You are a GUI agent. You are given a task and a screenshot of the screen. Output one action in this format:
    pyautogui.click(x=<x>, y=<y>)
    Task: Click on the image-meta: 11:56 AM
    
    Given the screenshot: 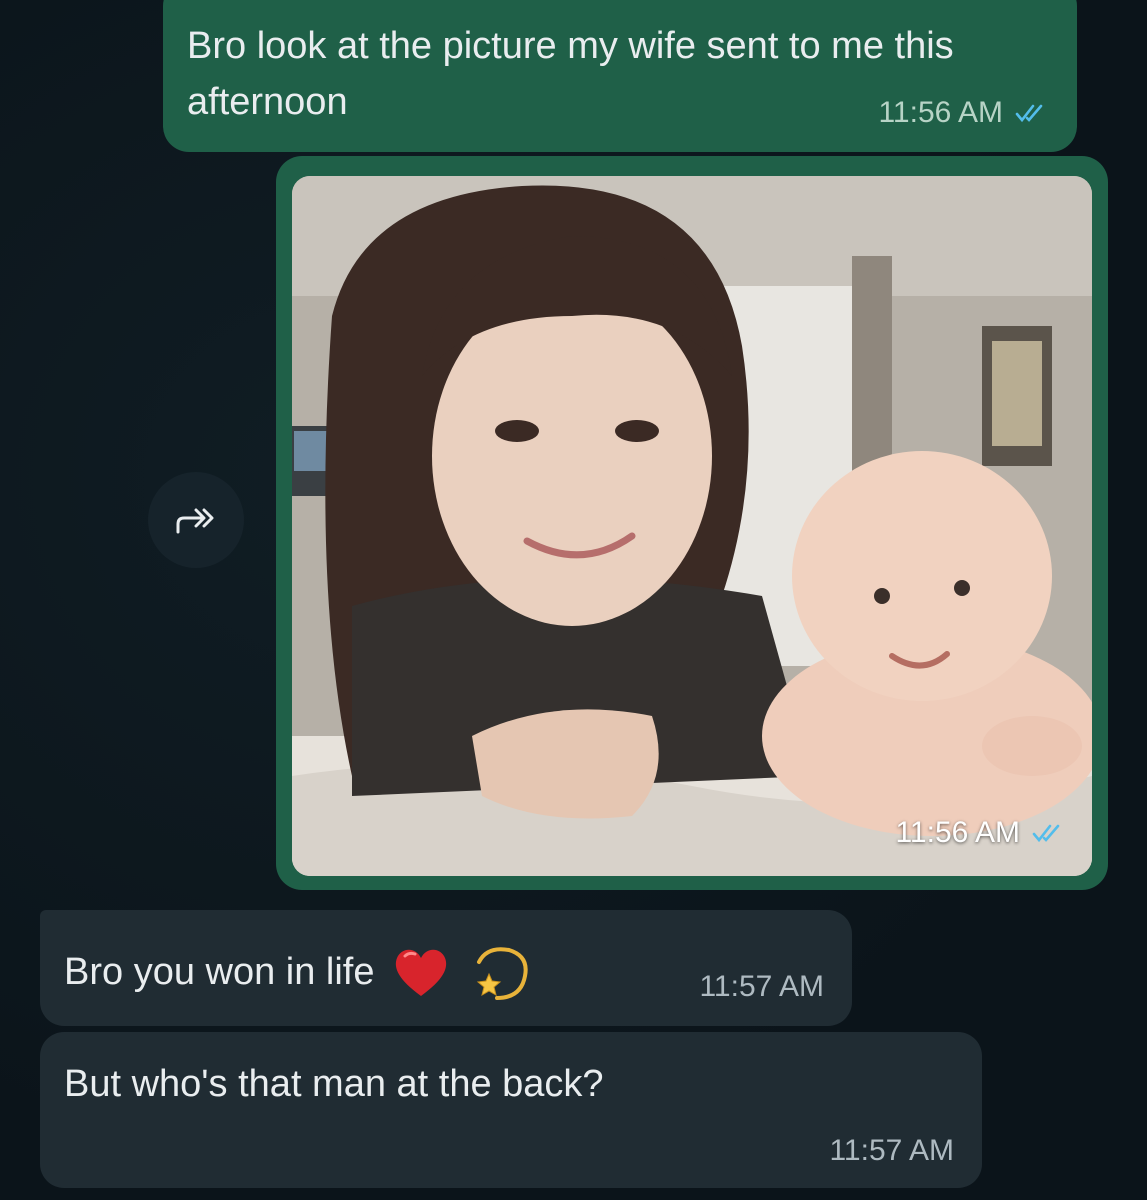 What is the action you would take?
    pyautogui.click(x=980, y=833)
    